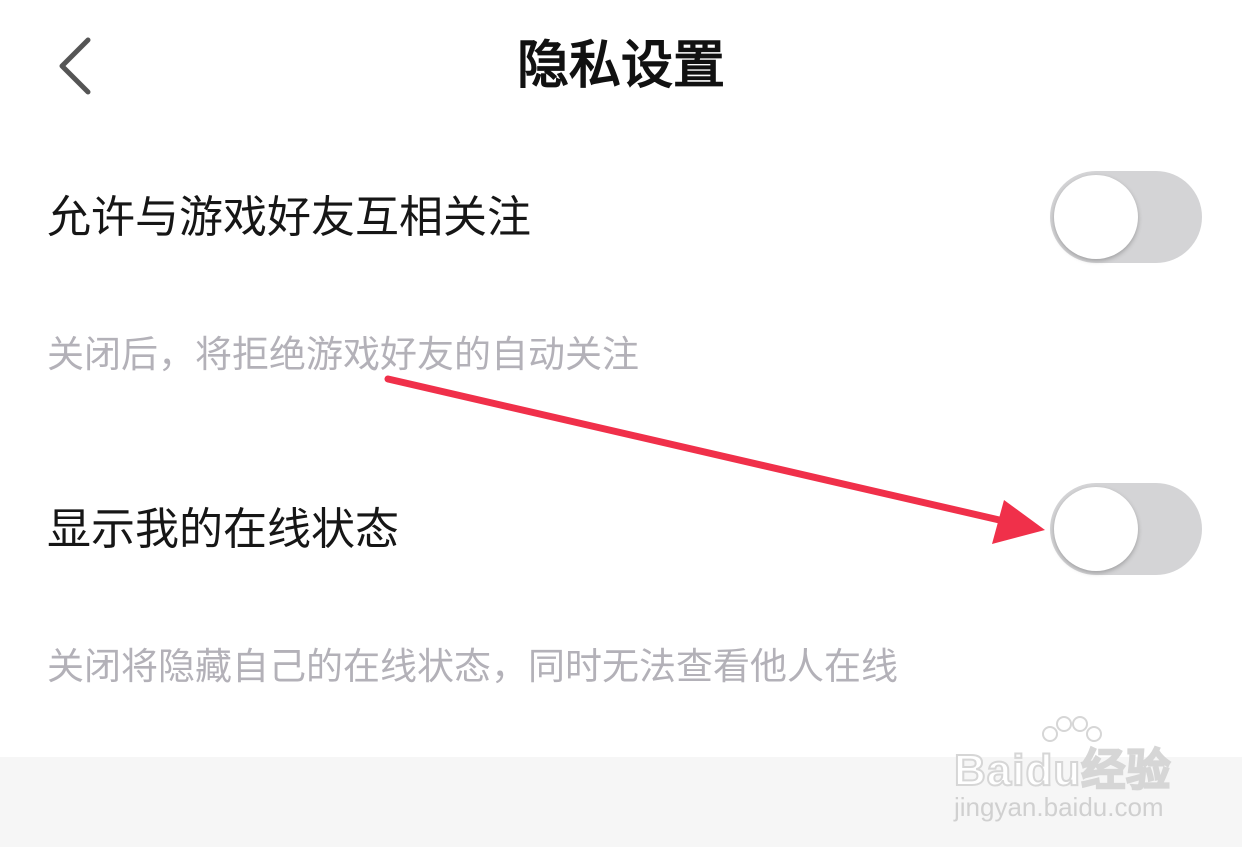 Image resolution: width=1242 pixels, height=847 pixels. Describe the element at coordinates (223, 529) in the screenshot. I see `setting-label: 显示我的在线状态` at that location.